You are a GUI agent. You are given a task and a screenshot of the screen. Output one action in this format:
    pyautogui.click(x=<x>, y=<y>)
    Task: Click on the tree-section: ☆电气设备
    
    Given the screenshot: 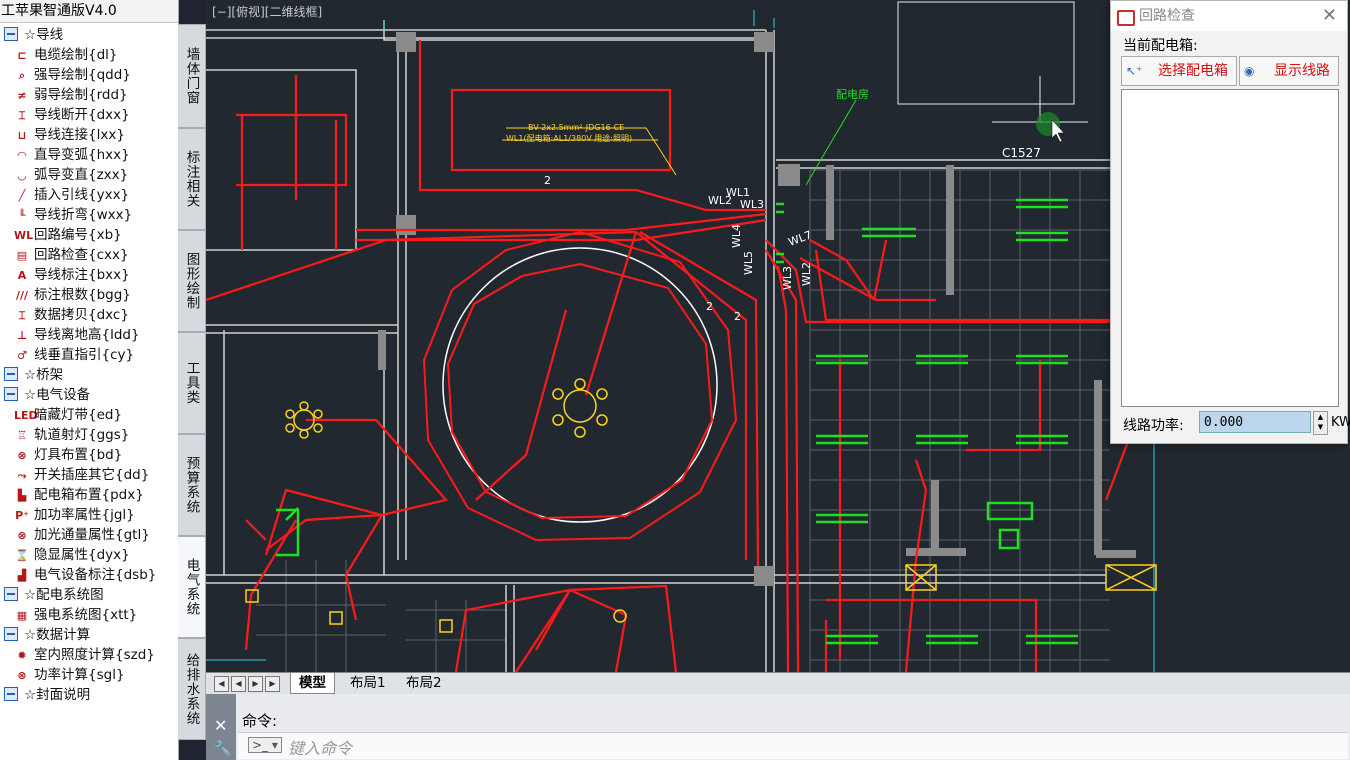 What is the action you would take?
    pyautogui.click(x=89, y=395)
    